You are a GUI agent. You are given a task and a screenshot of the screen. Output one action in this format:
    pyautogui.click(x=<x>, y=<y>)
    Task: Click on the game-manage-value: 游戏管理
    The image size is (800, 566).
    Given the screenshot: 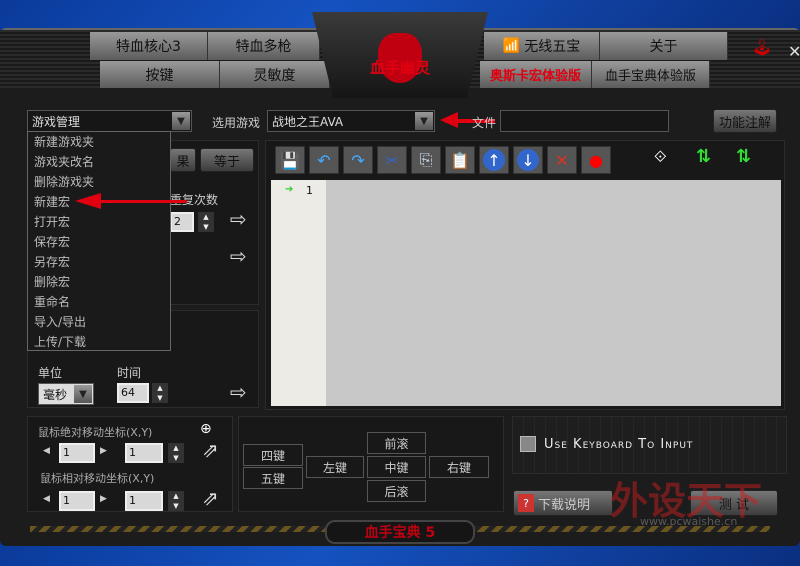 What is the action you would take?
    pyautogui.click(x=56, y=121)
    